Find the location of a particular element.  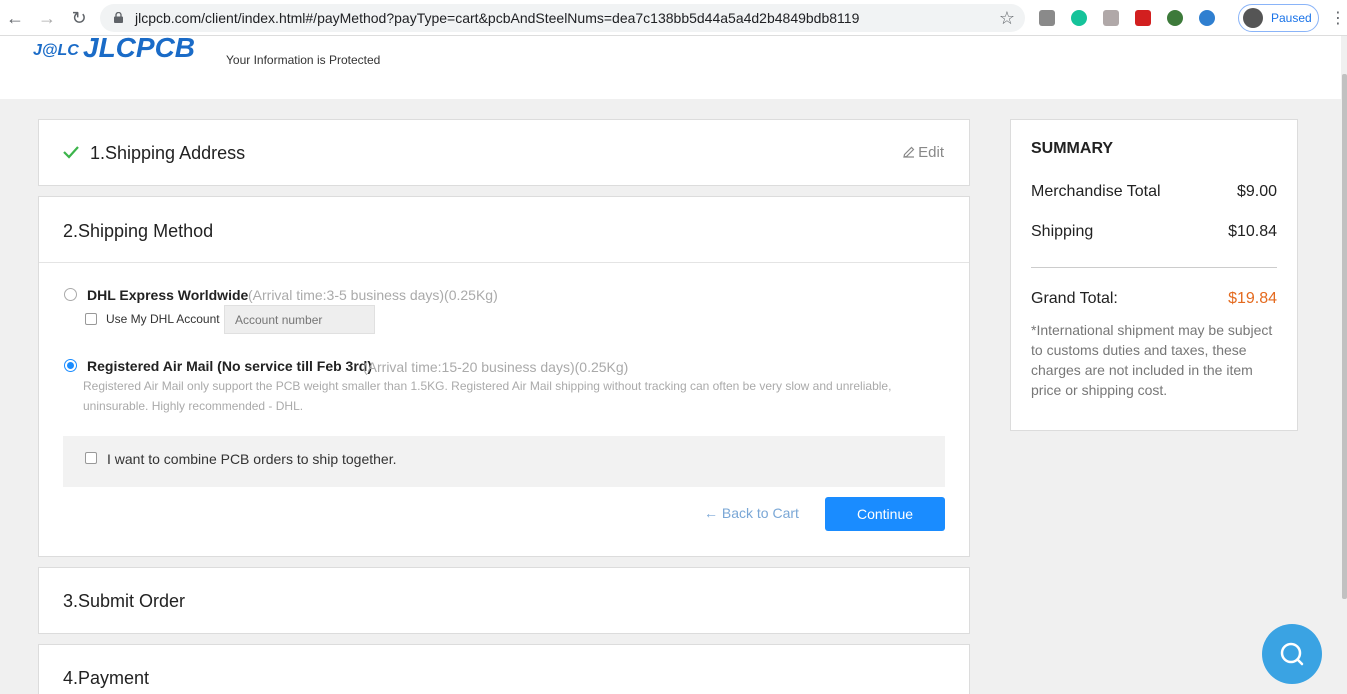

dhl-account-label: Use My DHL Account is located at coordinates (163, 319).